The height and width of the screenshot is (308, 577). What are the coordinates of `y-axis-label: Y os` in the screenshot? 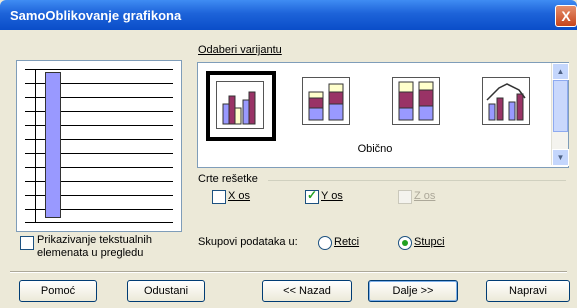 It's located at (332, 196).